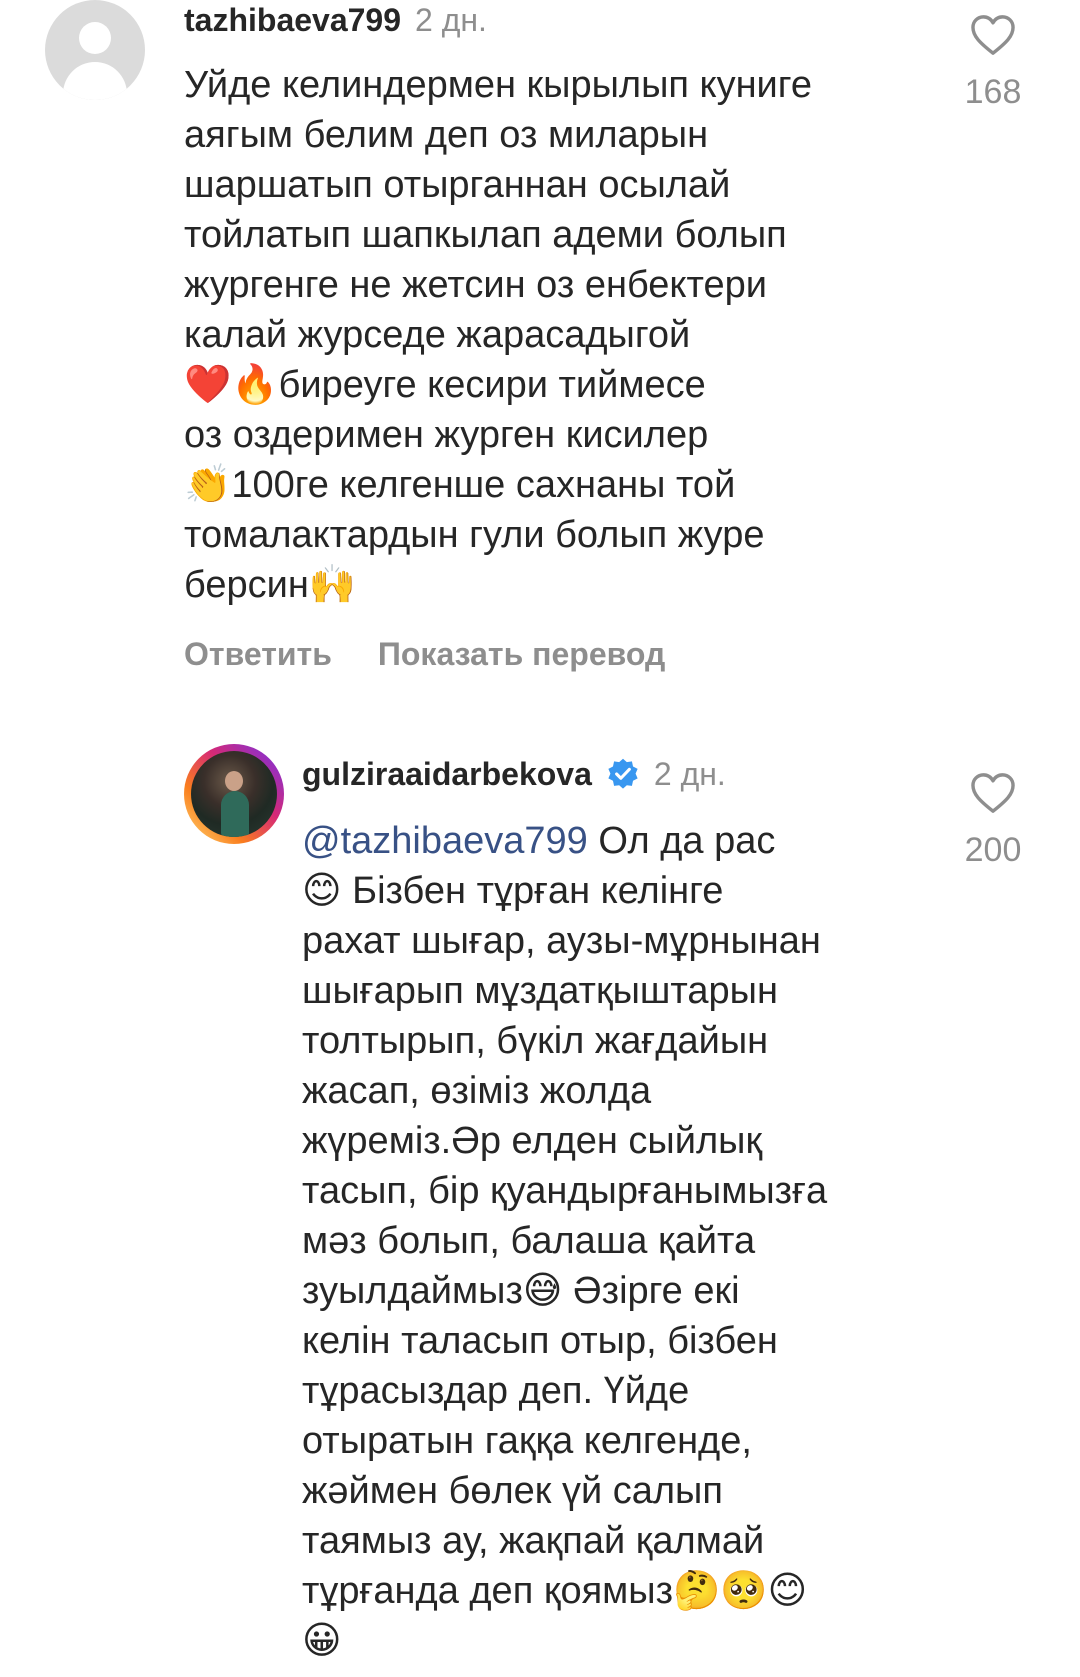 This screenshot has height=1677, width=1080. What do you see at coordinates (475, 285) in the screenshot?
I see `comment-line: жургенге не жетсин оз енбектери` at bounding box center [475, 285].